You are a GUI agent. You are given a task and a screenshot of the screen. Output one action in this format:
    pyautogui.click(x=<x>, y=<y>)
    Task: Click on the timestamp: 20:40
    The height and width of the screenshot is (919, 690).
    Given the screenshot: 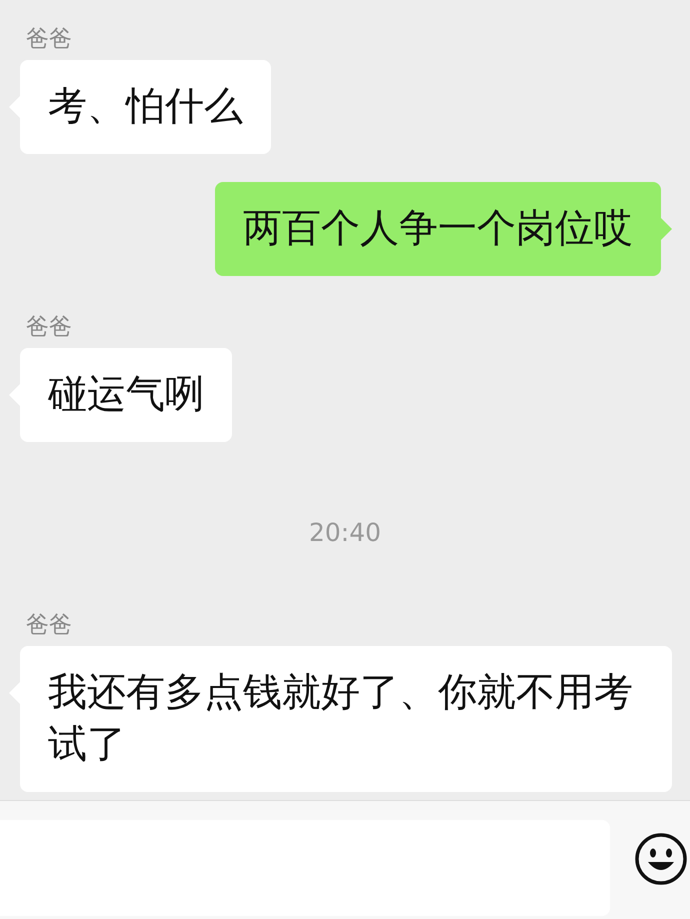 What is the action you would take?
    pyautogui.click(x=345, y=533)
    